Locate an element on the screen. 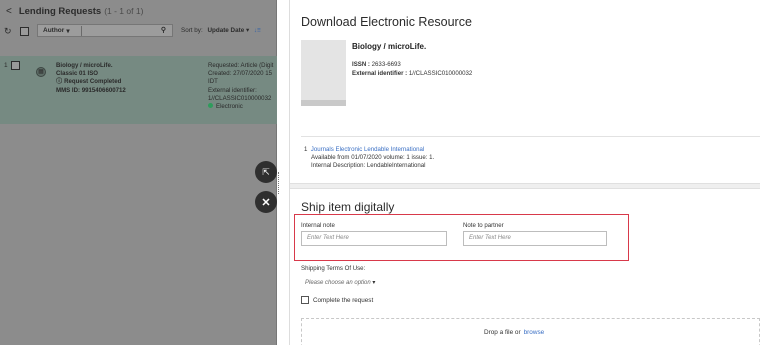 This screenshot has width=760, height=345. row-index: 1 is located at coordinates (6, 65).